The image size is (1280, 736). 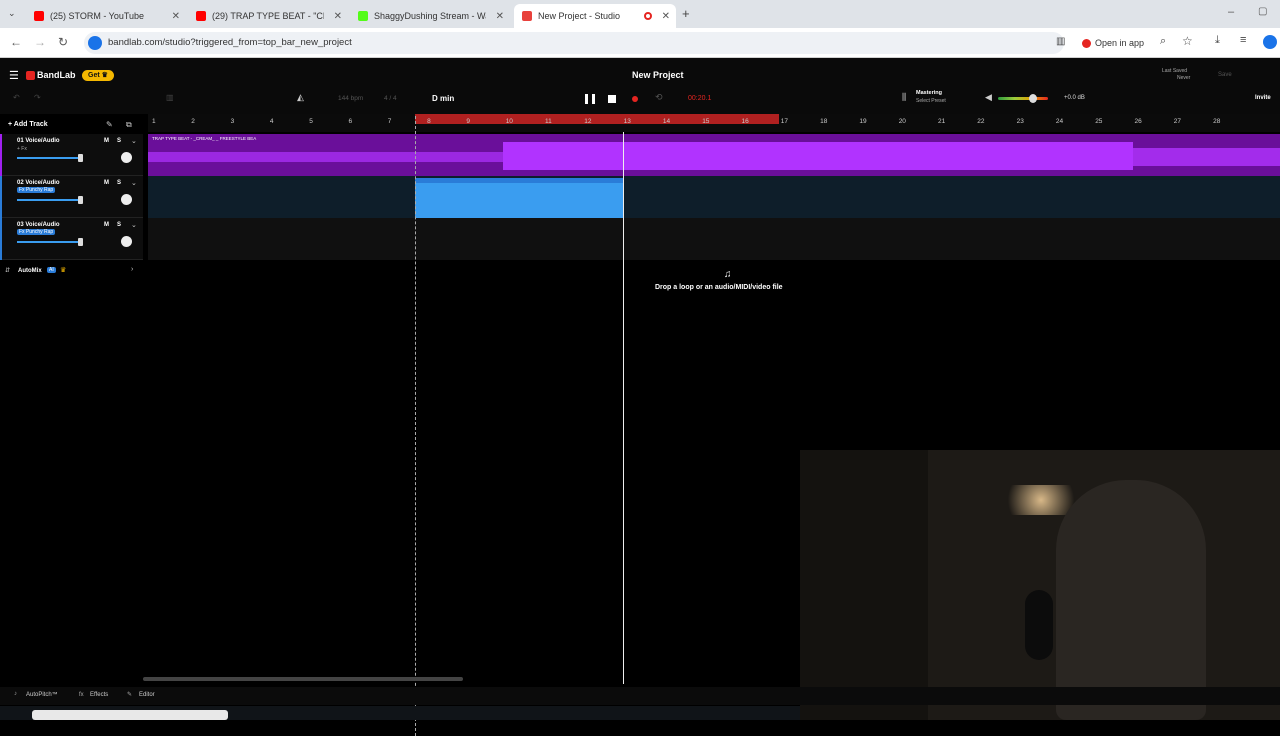 I want to click on track-header: 03 Voice/Audio Fx Punchy Rap M S ⌄, so click(x=71, y=239).